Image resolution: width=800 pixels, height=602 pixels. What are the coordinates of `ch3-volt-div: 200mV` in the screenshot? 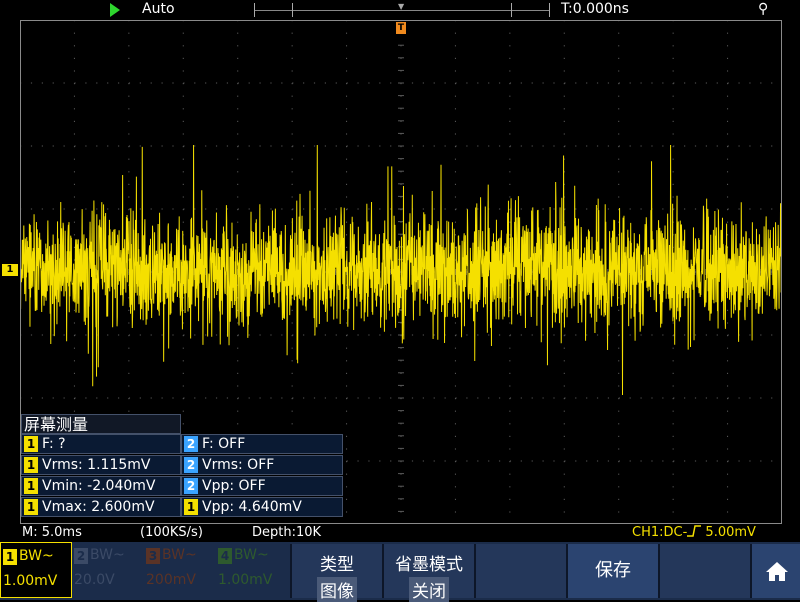 It's located at (171, 580).